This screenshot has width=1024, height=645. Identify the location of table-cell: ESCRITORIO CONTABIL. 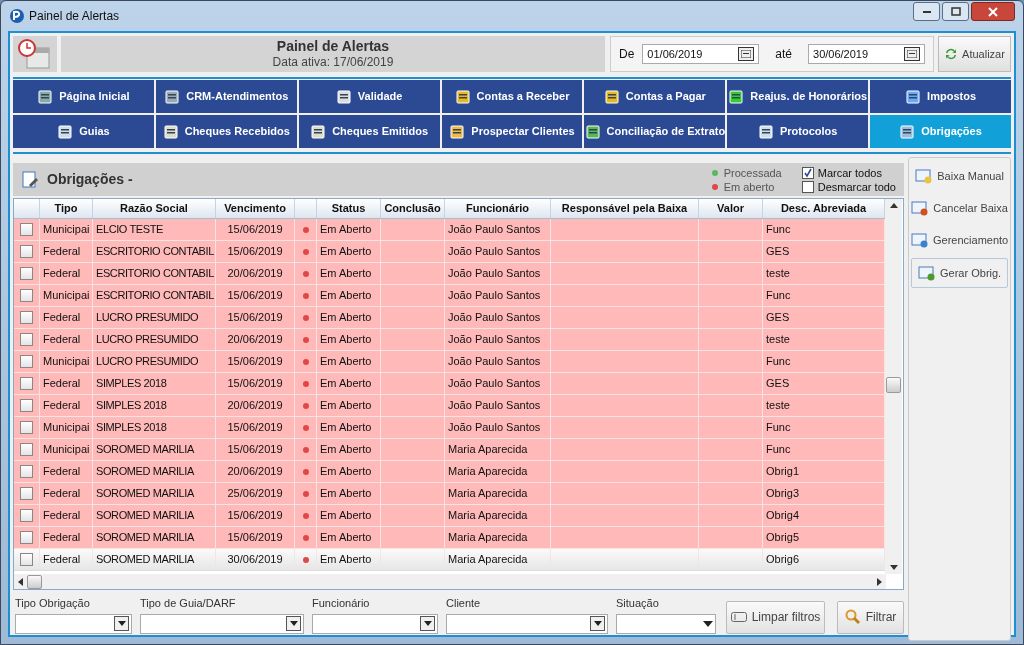
(154, 251).